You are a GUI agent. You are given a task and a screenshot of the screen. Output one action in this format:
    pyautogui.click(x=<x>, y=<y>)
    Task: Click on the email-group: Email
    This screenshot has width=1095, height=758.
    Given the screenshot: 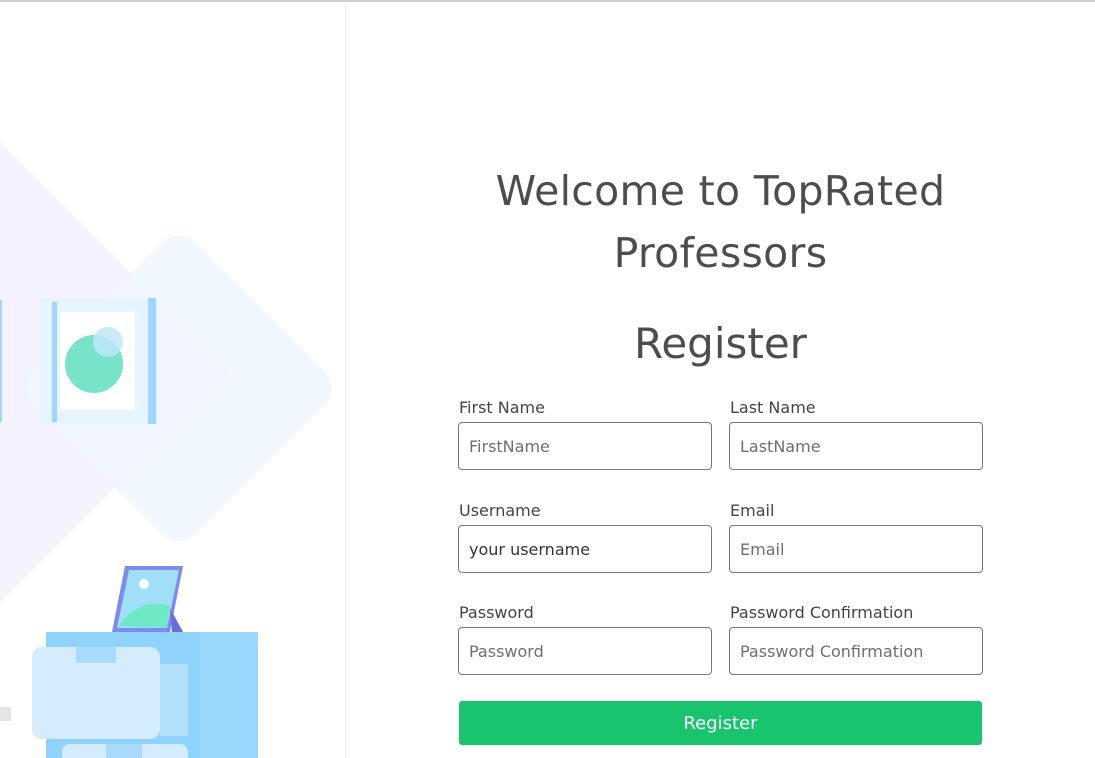 What is the action you would take?
    pyautogui.click(x=856, y=537)
    